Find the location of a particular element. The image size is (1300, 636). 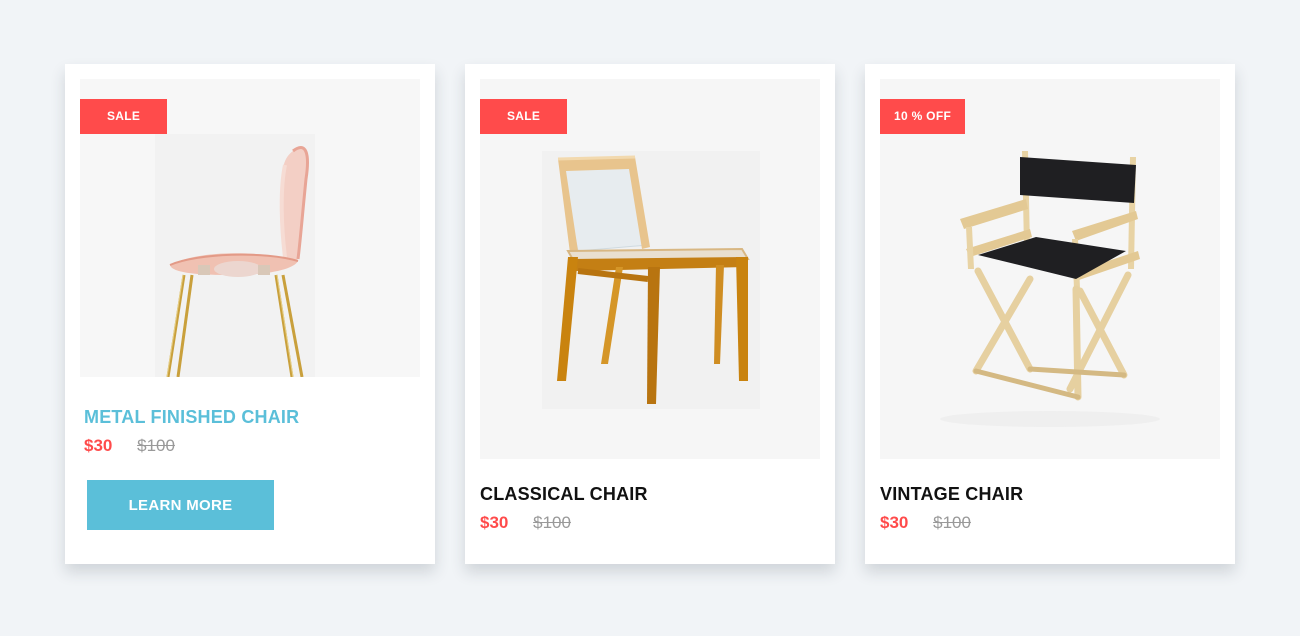

director-chair-image is located at coordinates (1050, 289).